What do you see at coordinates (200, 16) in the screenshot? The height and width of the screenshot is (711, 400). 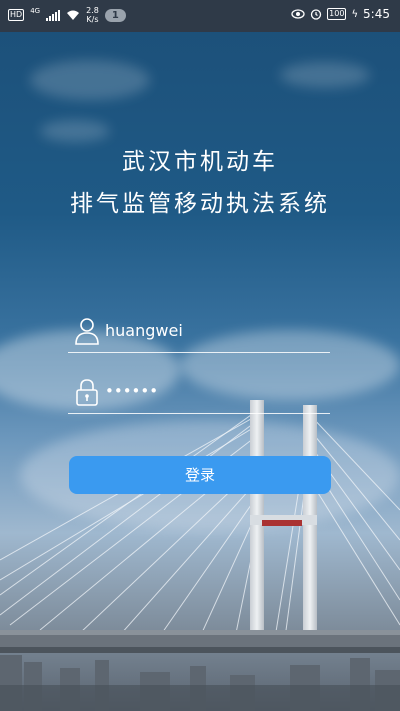 I see `status-bar: HD 4G 2.8 K/s 1 100 ϟ 5:45` at bounding box center [200, 16].